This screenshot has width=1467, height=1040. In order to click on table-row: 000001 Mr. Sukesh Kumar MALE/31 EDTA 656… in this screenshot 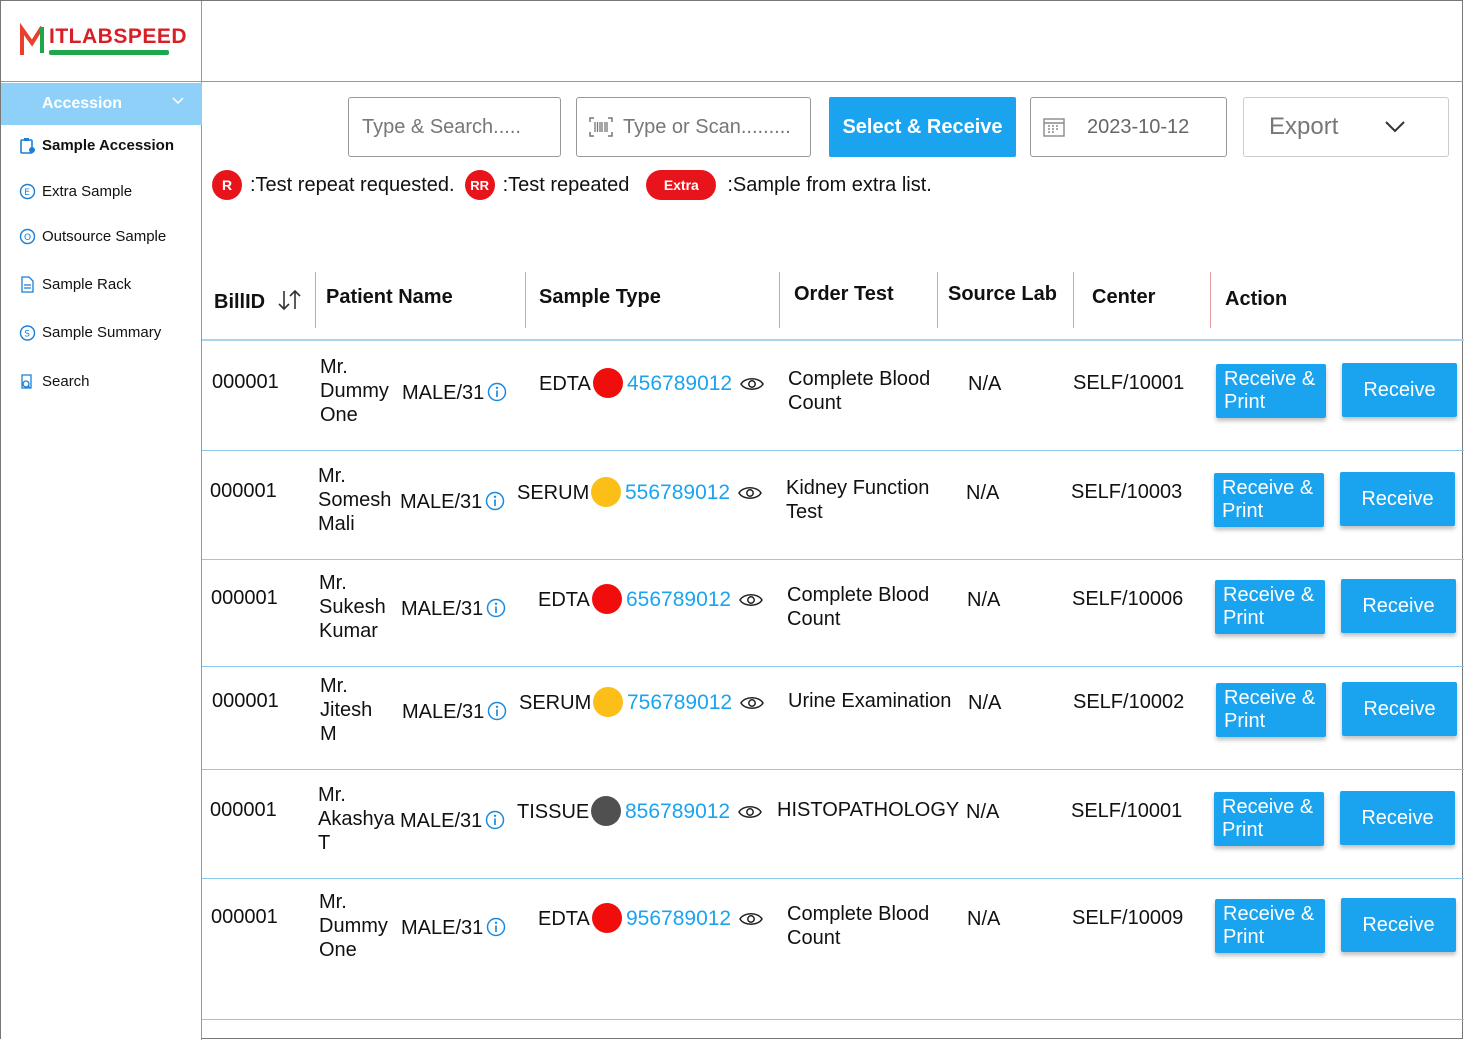, I will do `click(833, 613)`.